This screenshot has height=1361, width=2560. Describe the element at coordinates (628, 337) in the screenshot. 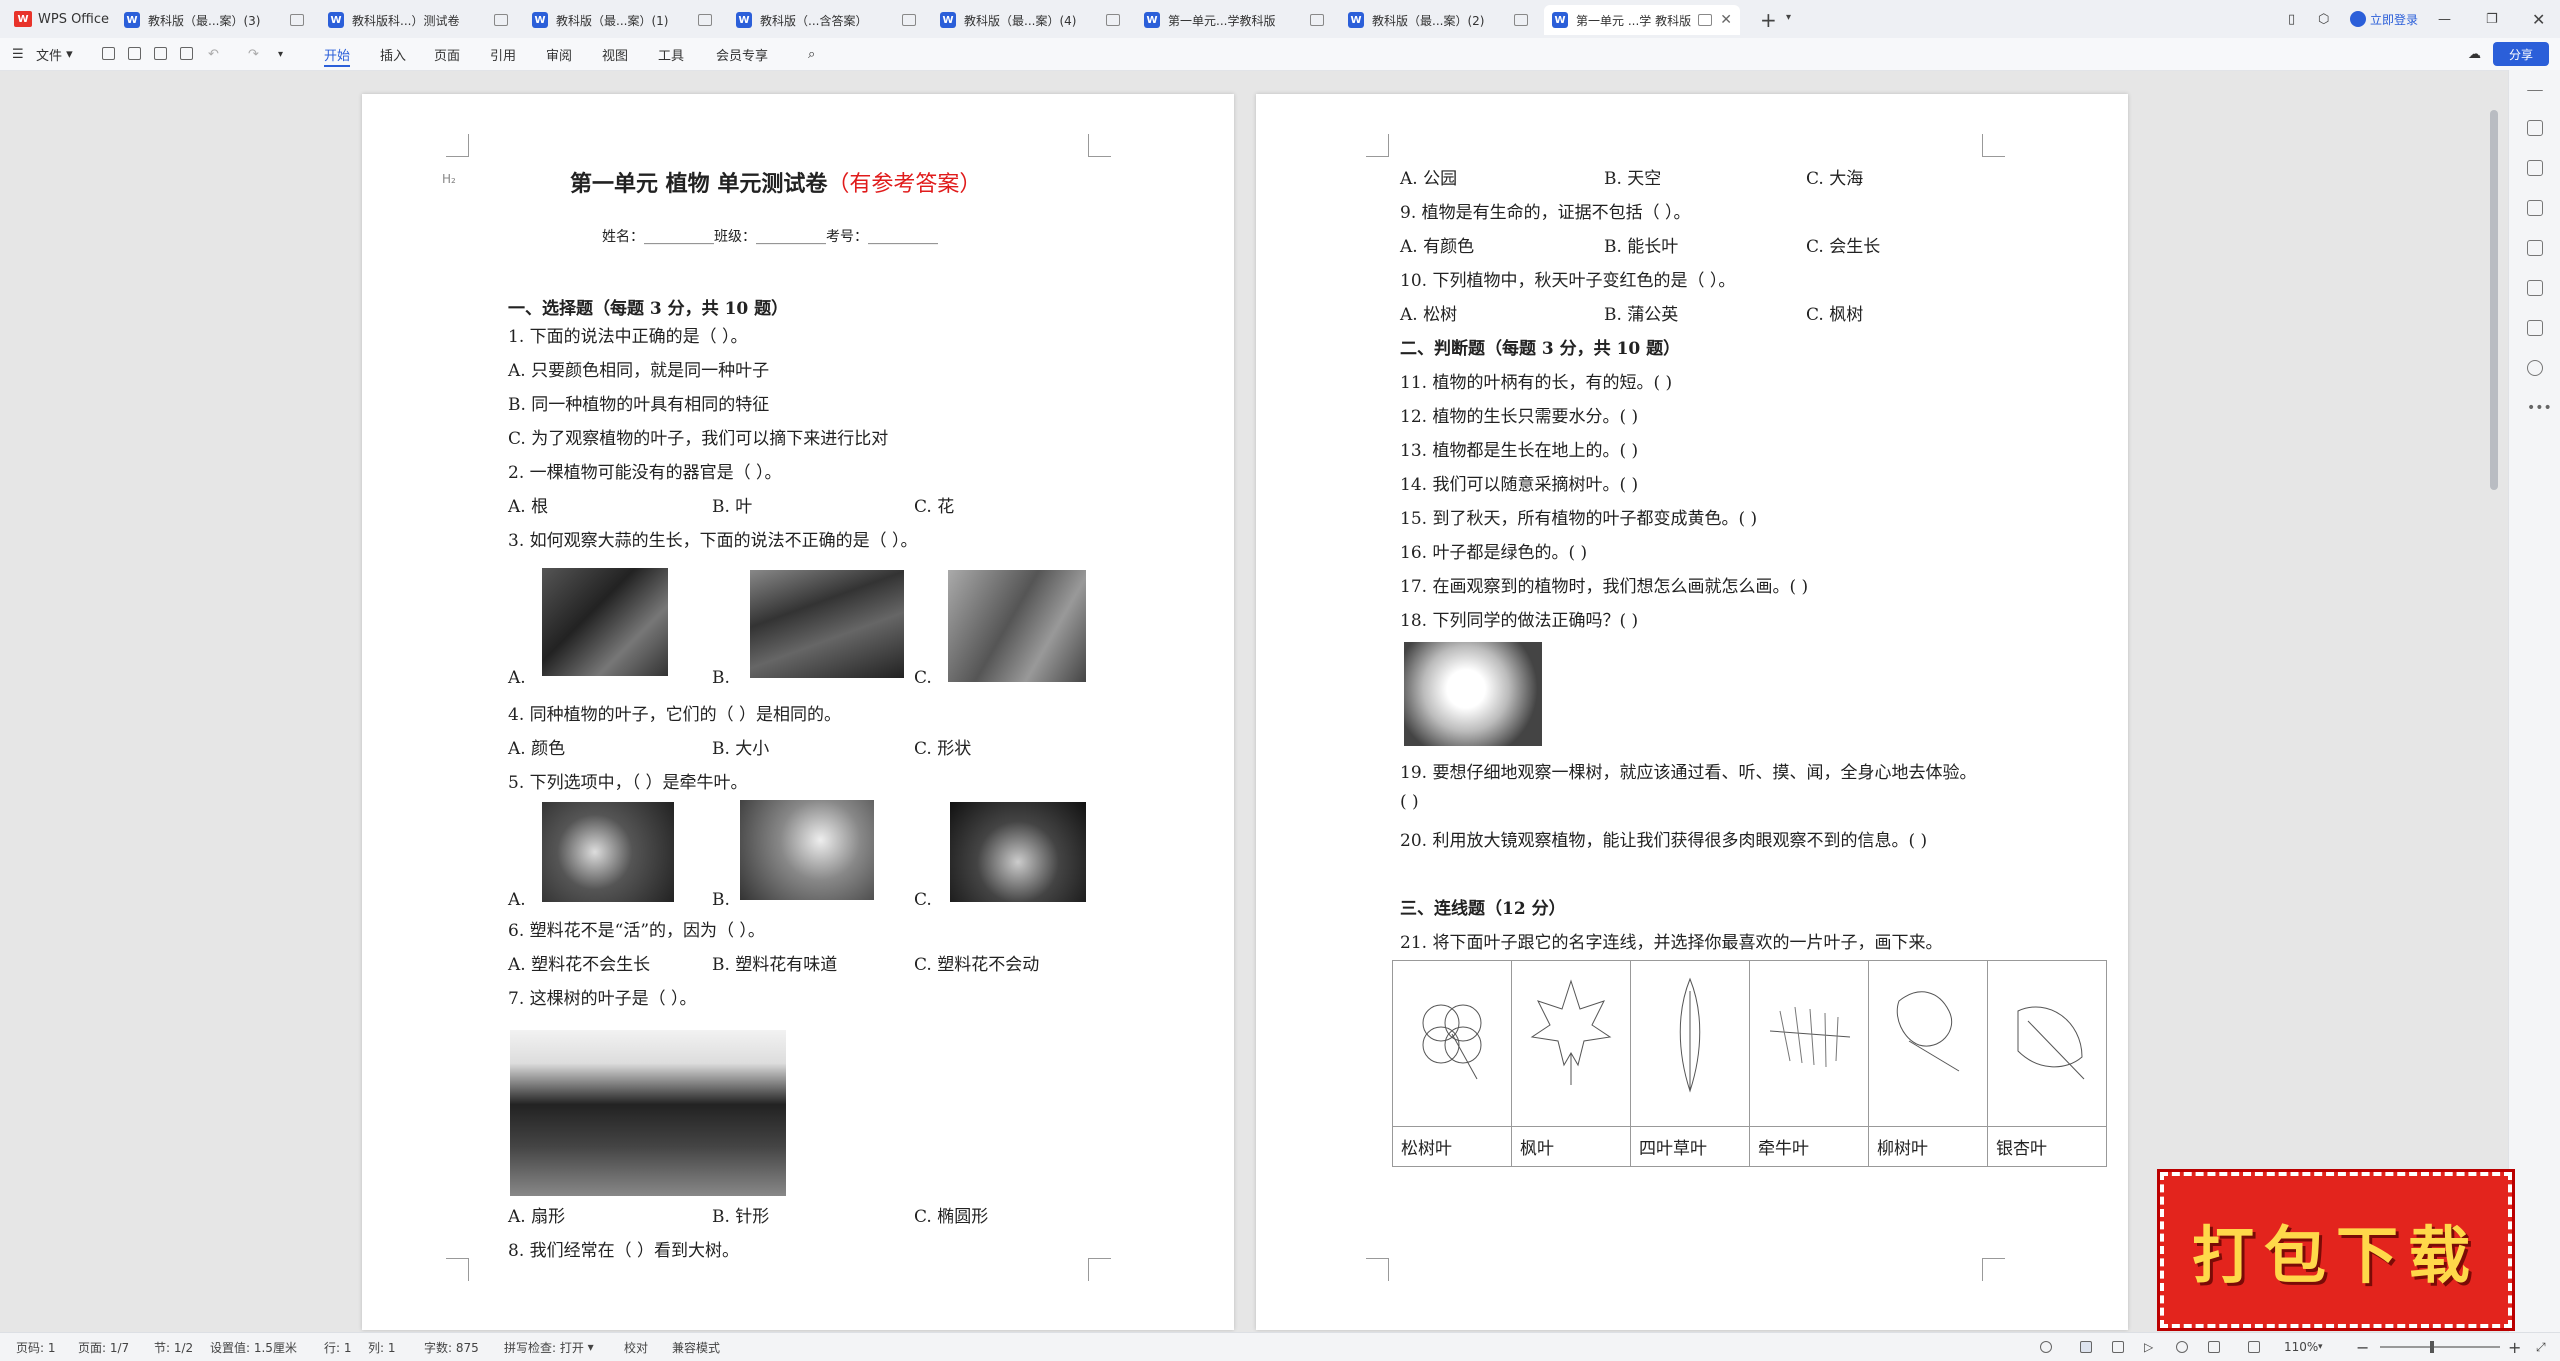

I see `question-line: 1. 下面的说法中正确的是（ ）。` at that location.